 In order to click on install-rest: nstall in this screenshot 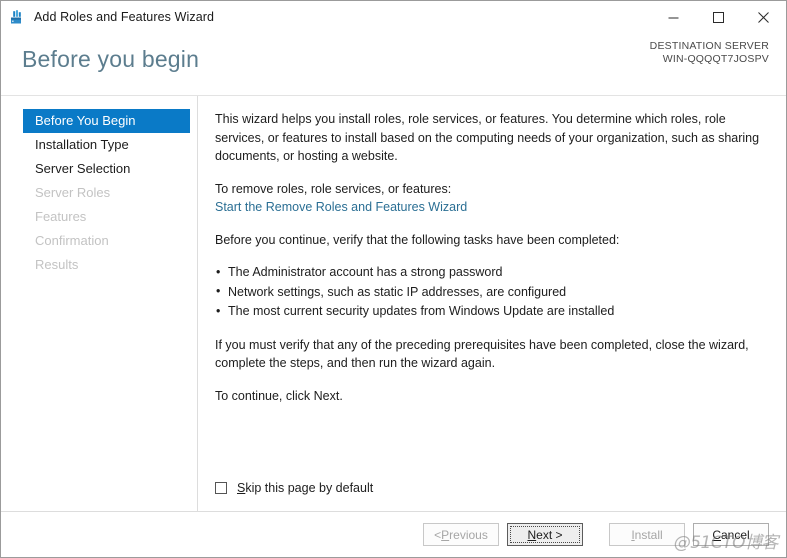, I will do `click(648, 534)`.